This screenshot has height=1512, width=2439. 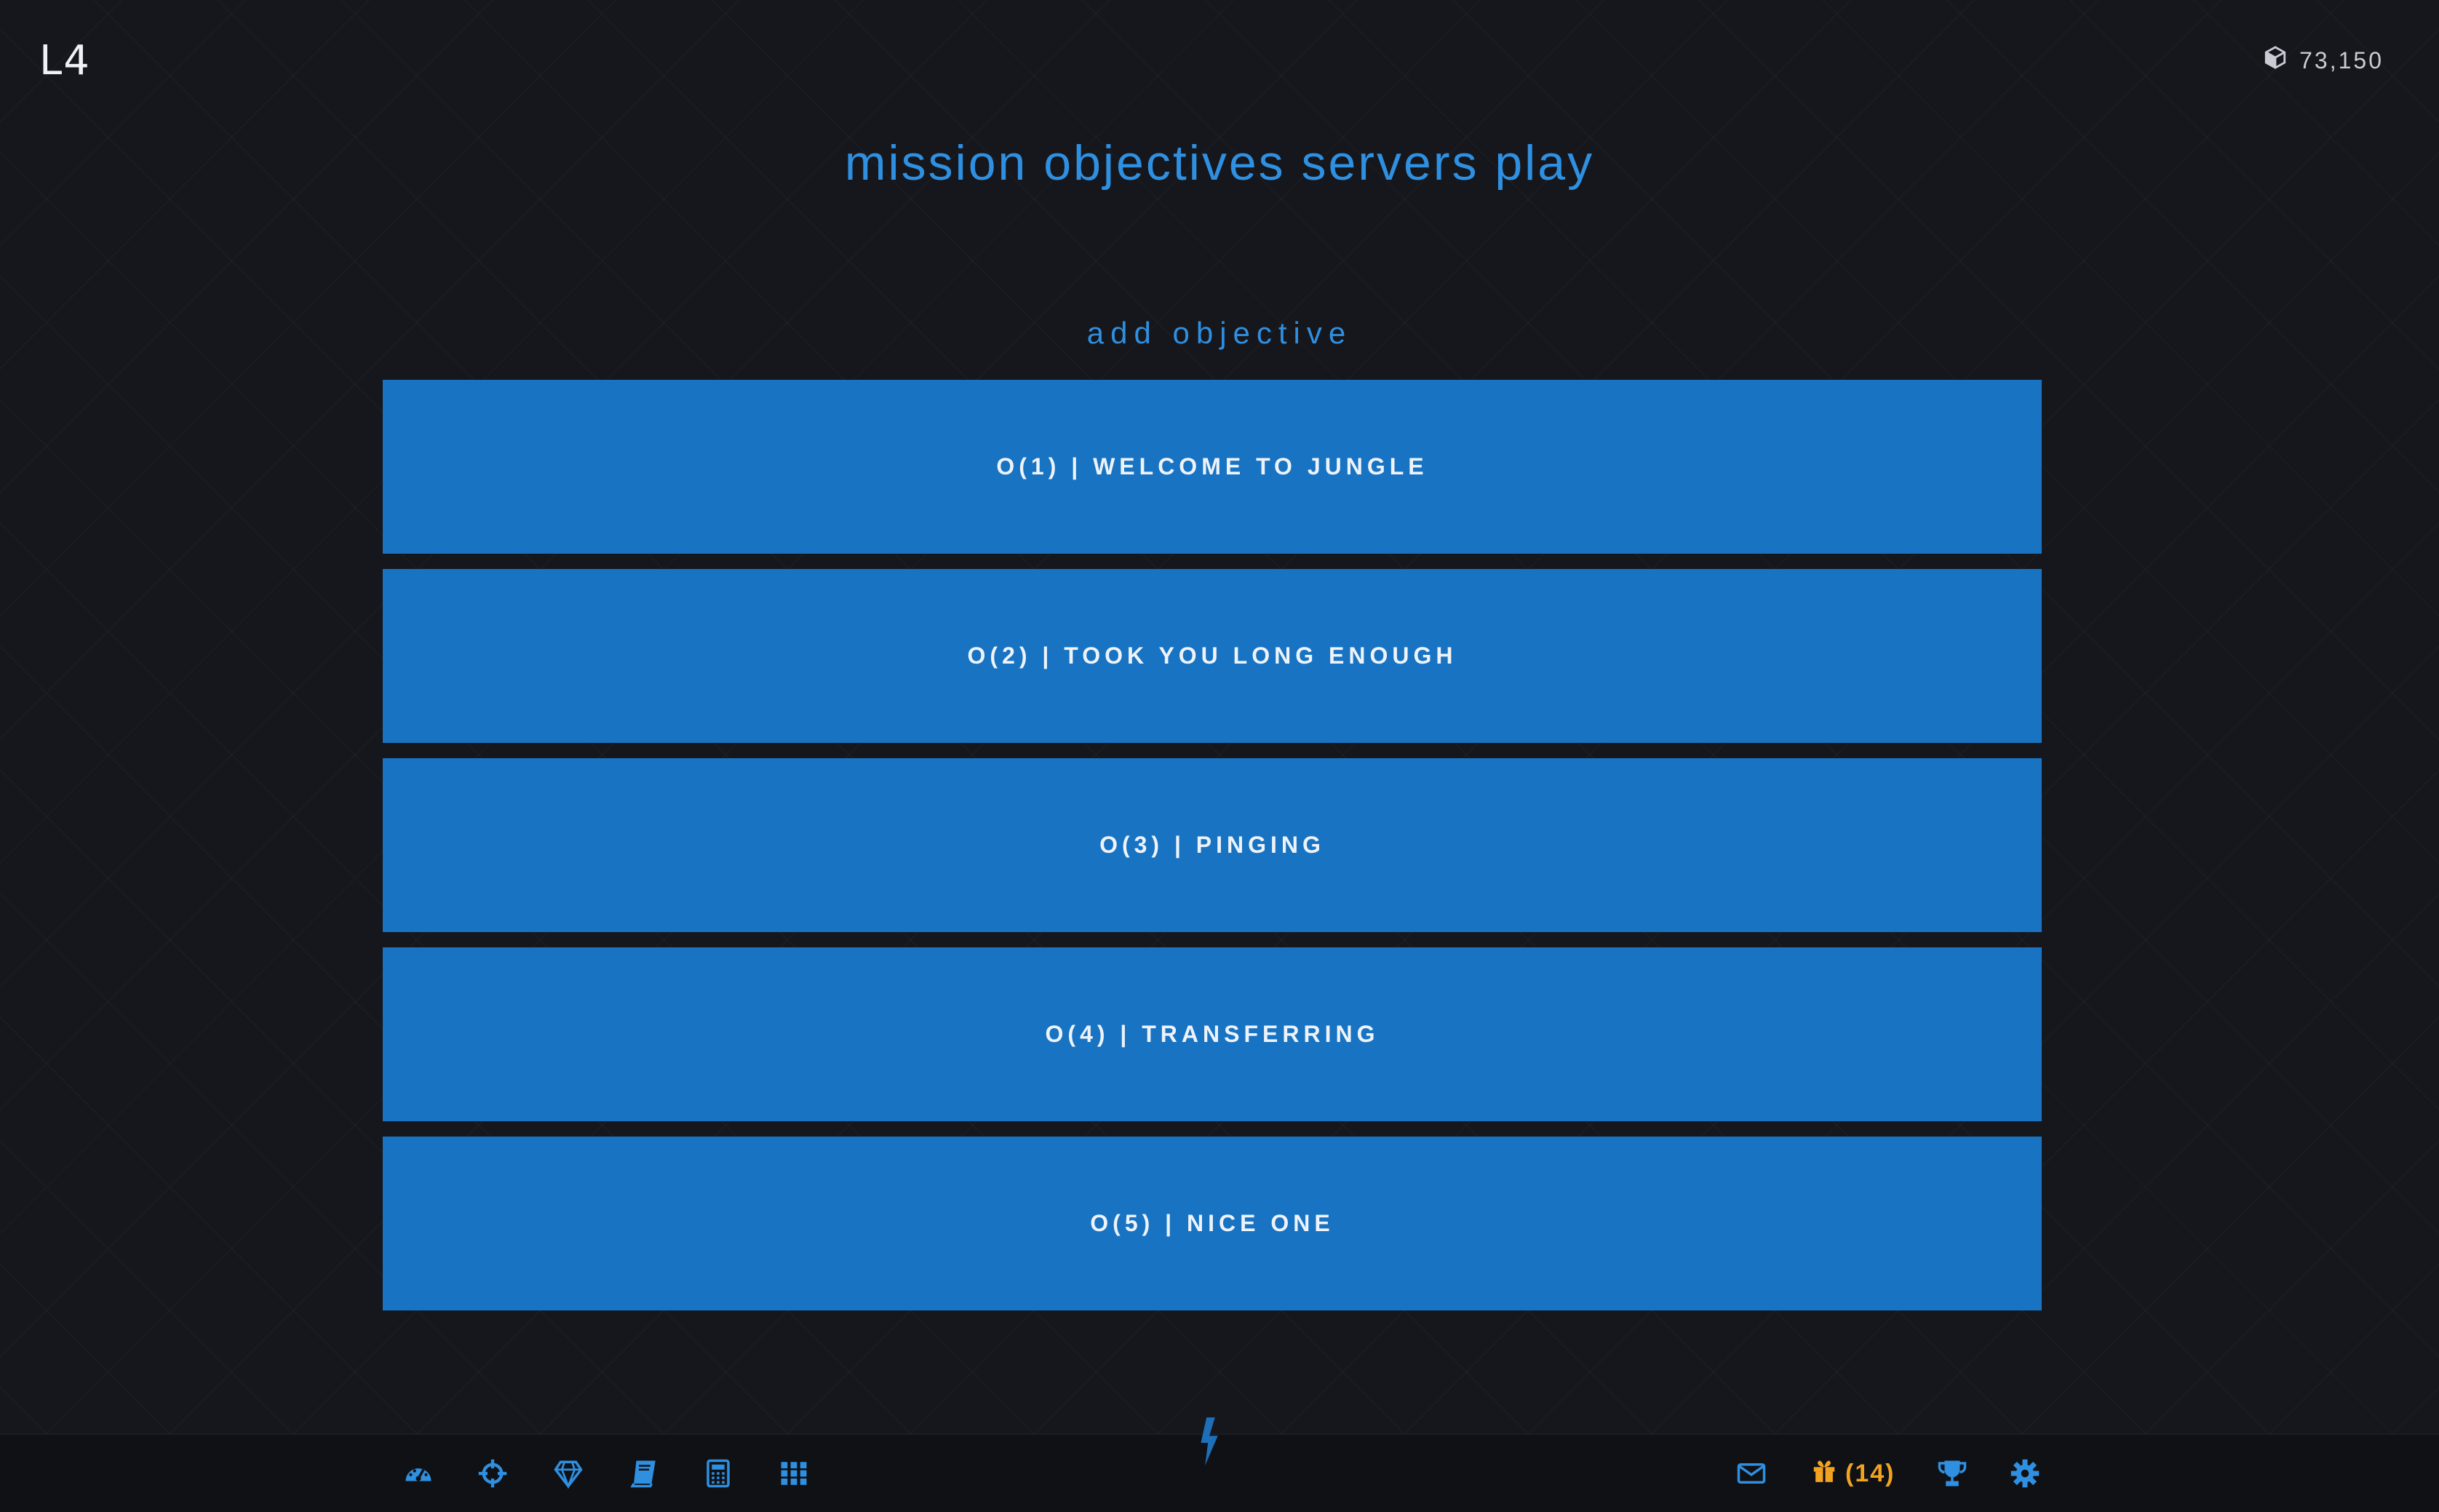 I want to click on currency-display: 73,150, so click(x=2323, y=60).